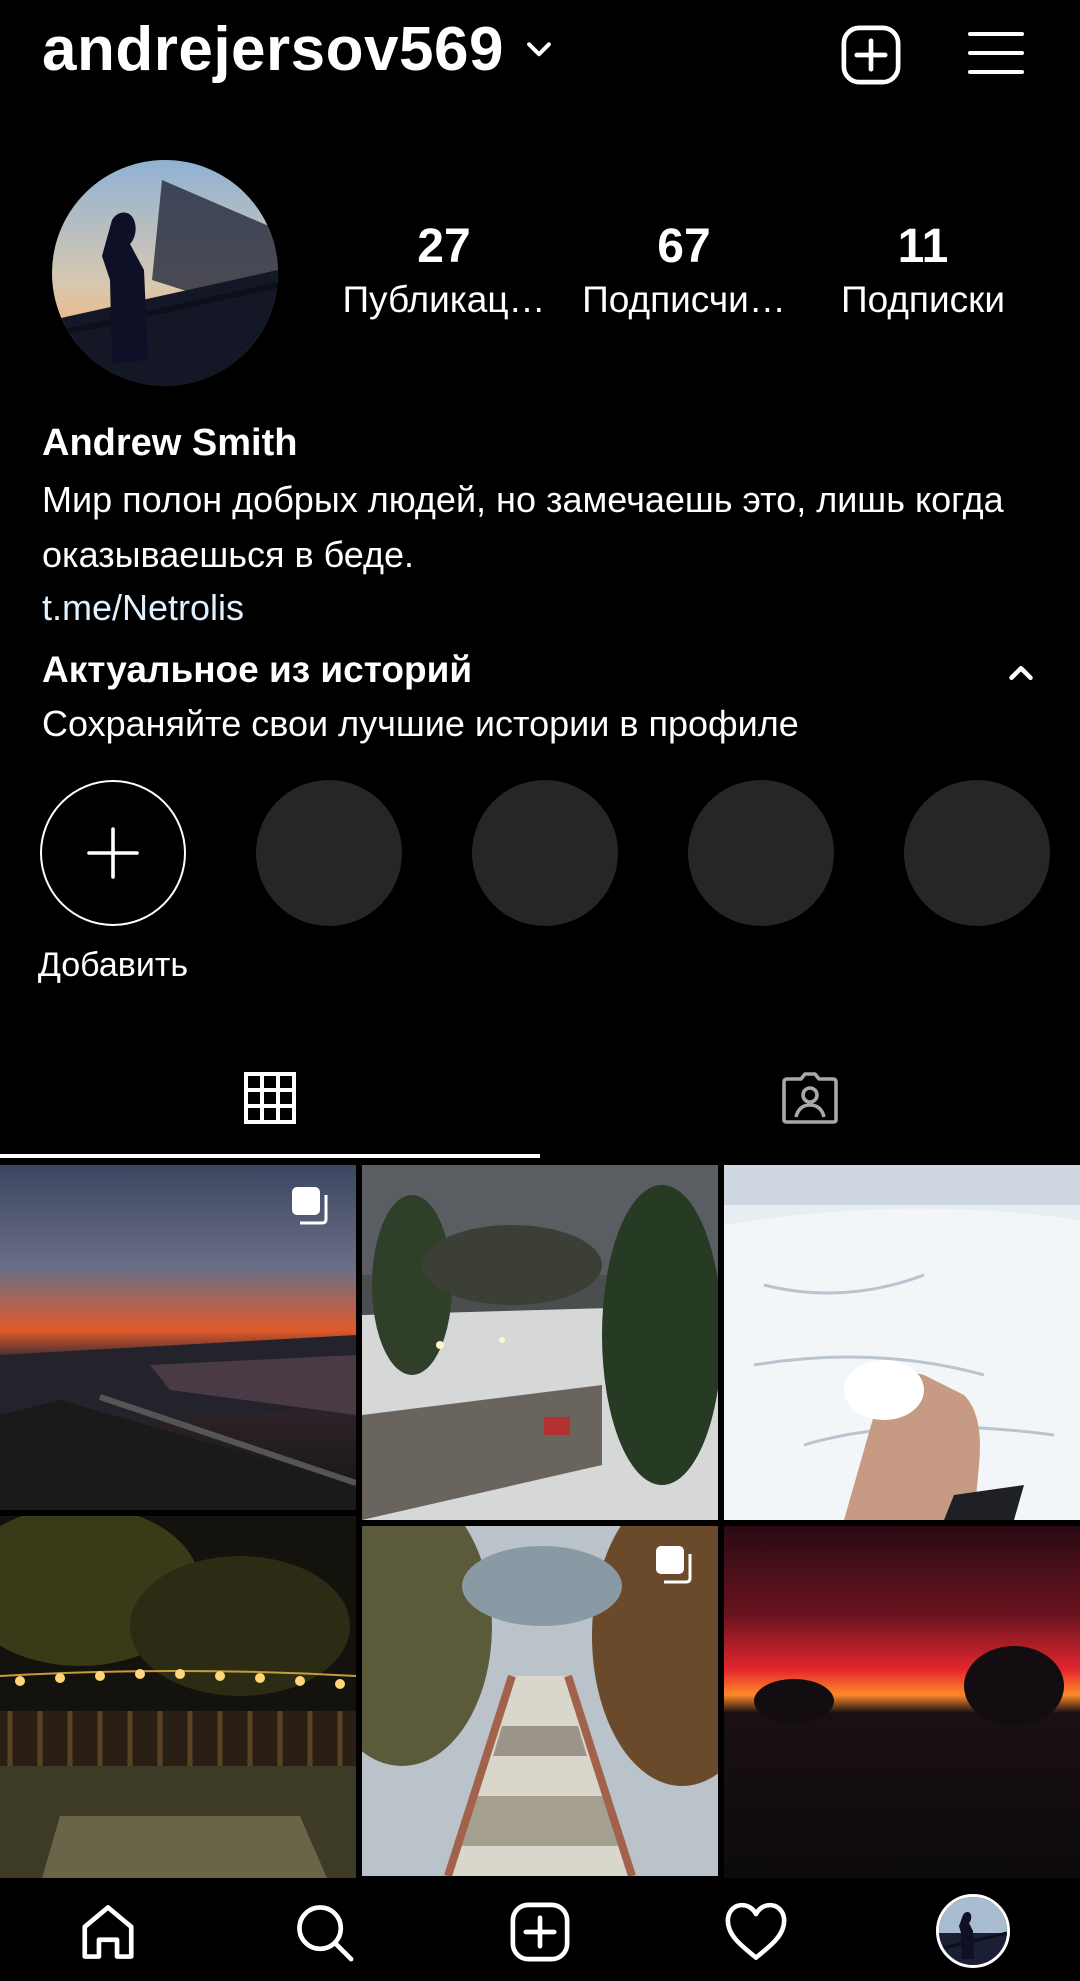  I want to click on nav-search, so click(324, 1932).